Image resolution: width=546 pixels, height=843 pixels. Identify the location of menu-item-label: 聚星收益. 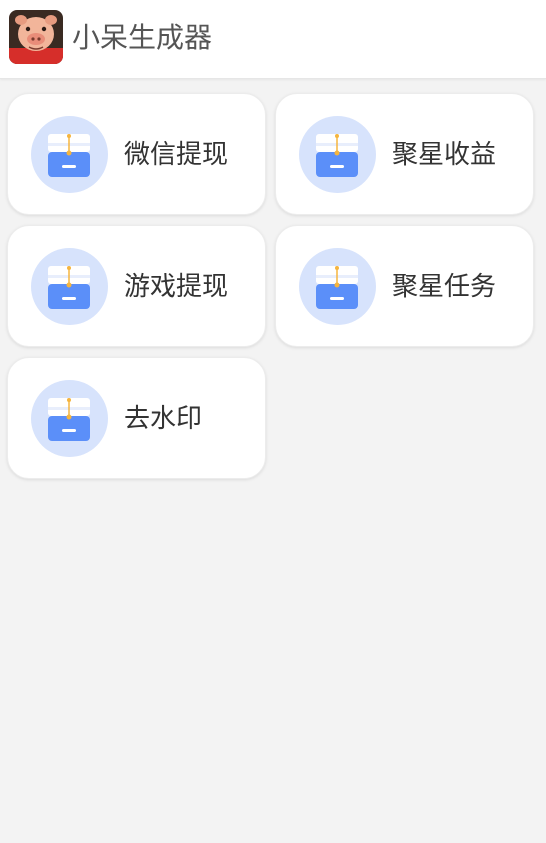
(444, 155).